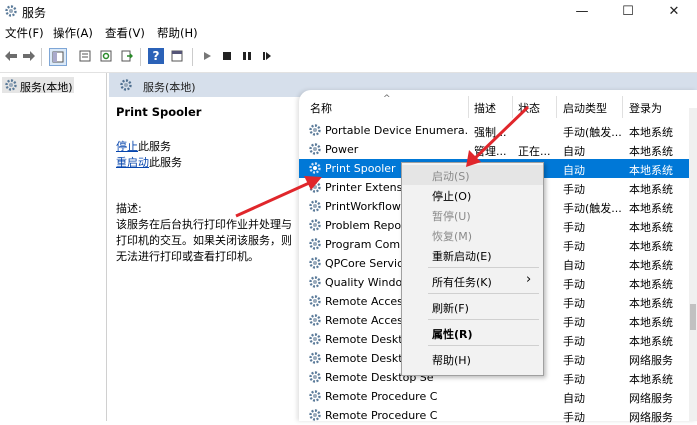 The height and width of the screenshot is (425, 697). I want to click on arrow-to-start-item-icon, so click(499, 135).